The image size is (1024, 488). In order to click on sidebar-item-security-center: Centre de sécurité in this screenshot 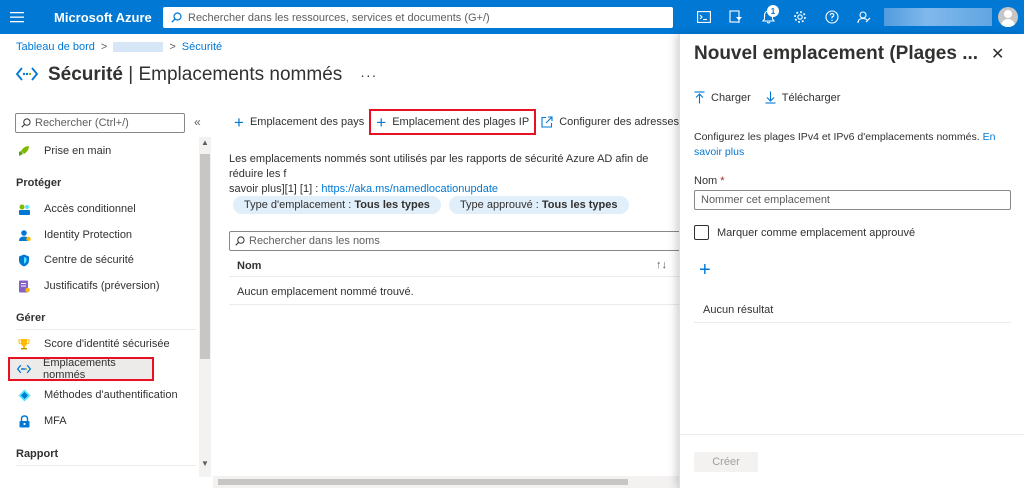, I will do `click(103, 260)`.